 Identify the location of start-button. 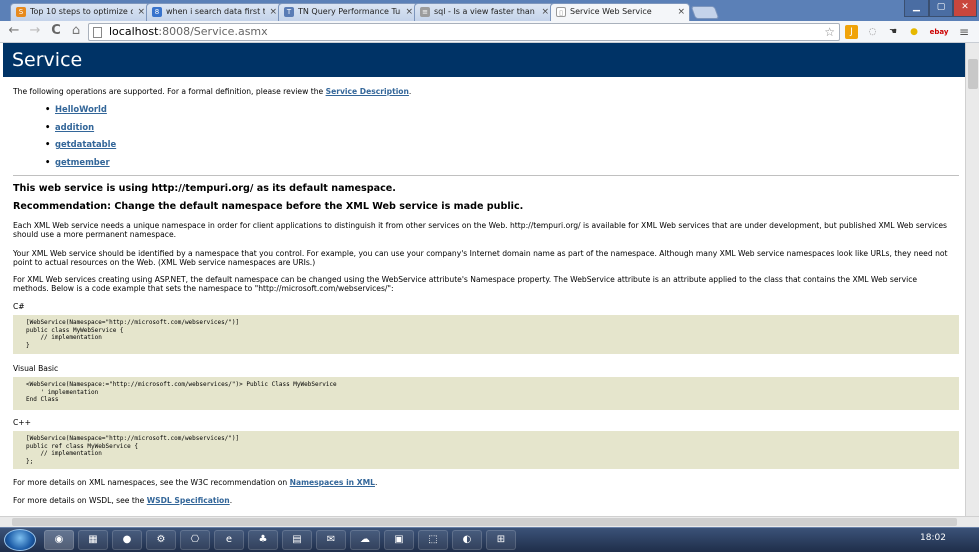
(20, 540).